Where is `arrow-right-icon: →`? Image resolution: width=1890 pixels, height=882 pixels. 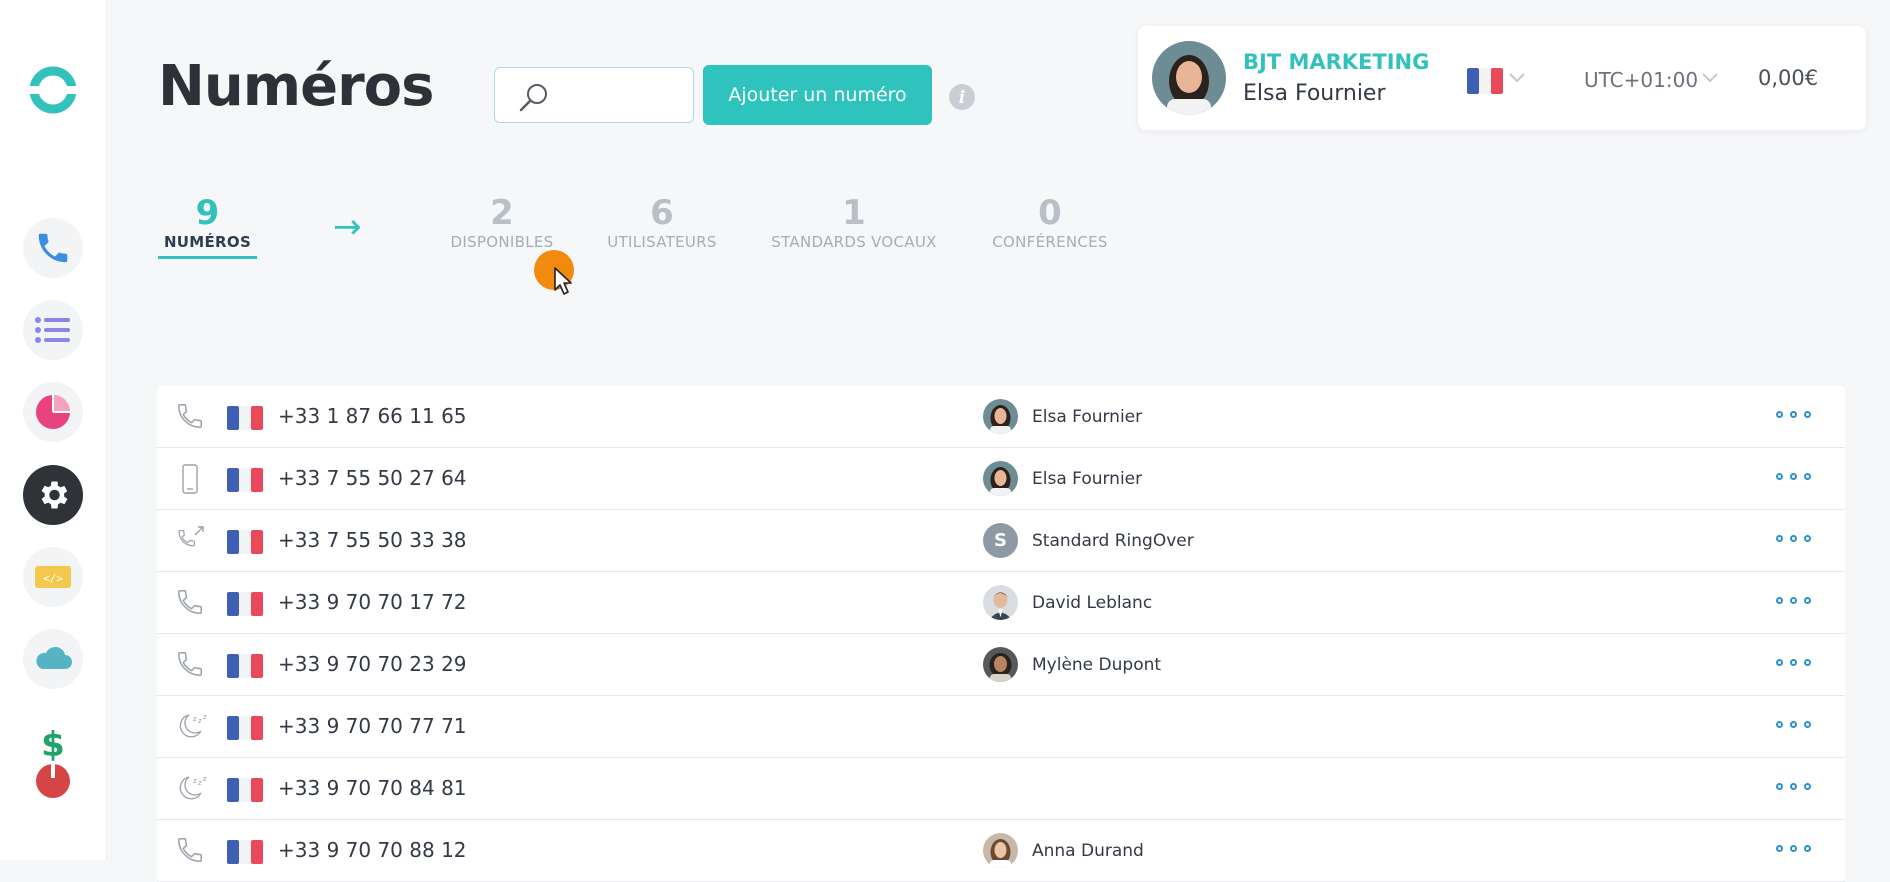 arrow-right-icon: → is located at coordinates (347, 227).